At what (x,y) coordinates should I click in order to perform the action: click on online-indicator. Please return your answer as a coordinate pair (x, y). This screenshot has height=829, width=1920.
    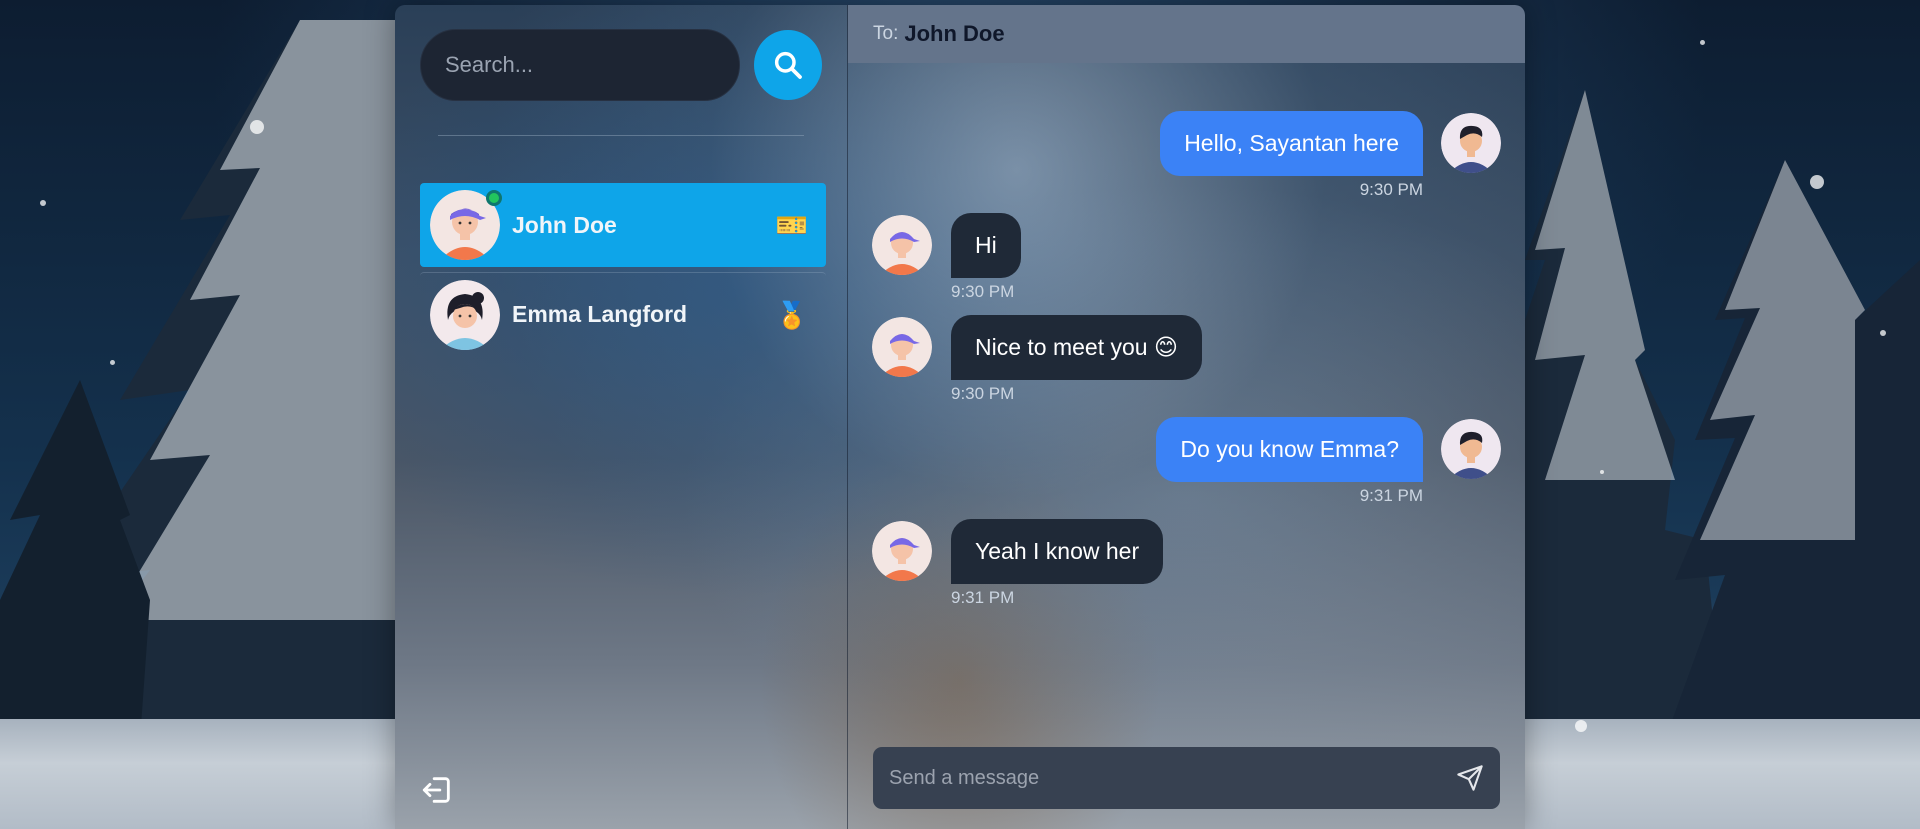
    Looking at the image, I should click on (494, 198).